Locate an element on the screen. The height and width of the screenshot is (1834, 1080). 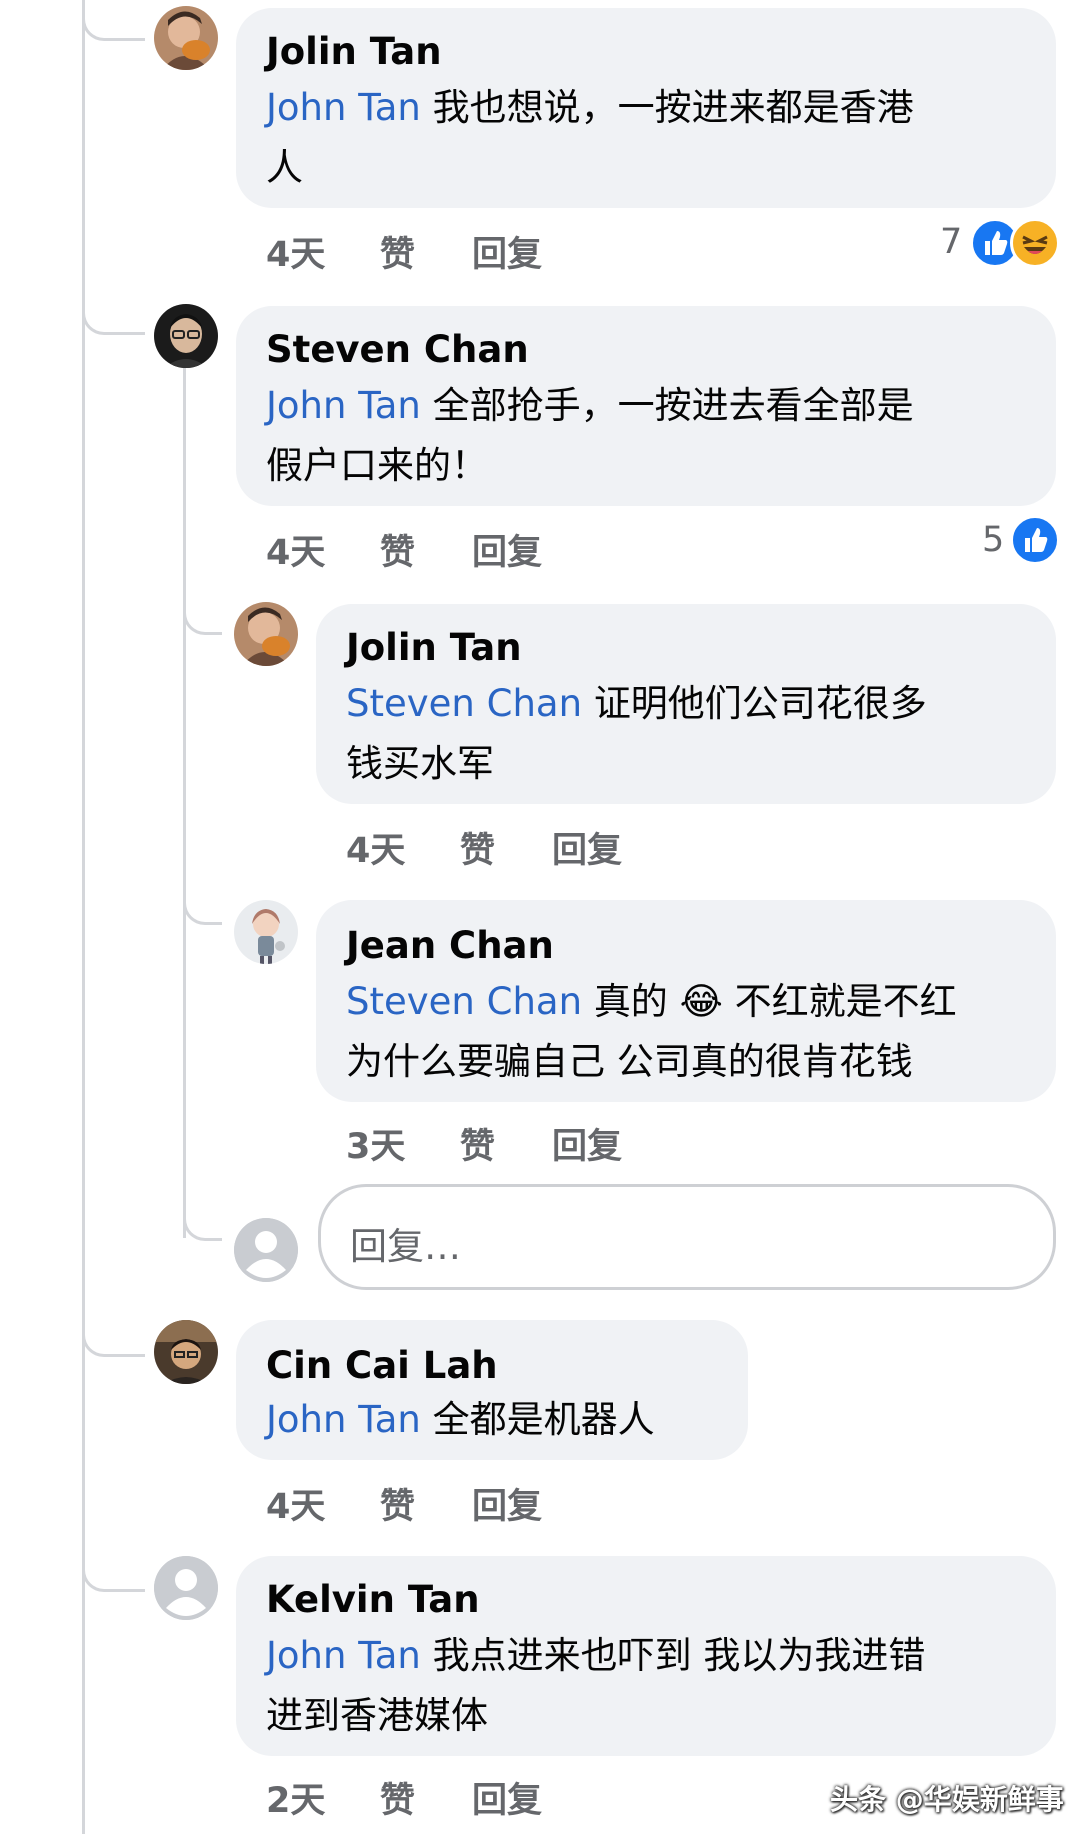
reply-text: Steven Chan 真的 😂 不红就是不红 为什么要骗自己 公司真的很肯花钱 is located at coordinates (696, 1032).